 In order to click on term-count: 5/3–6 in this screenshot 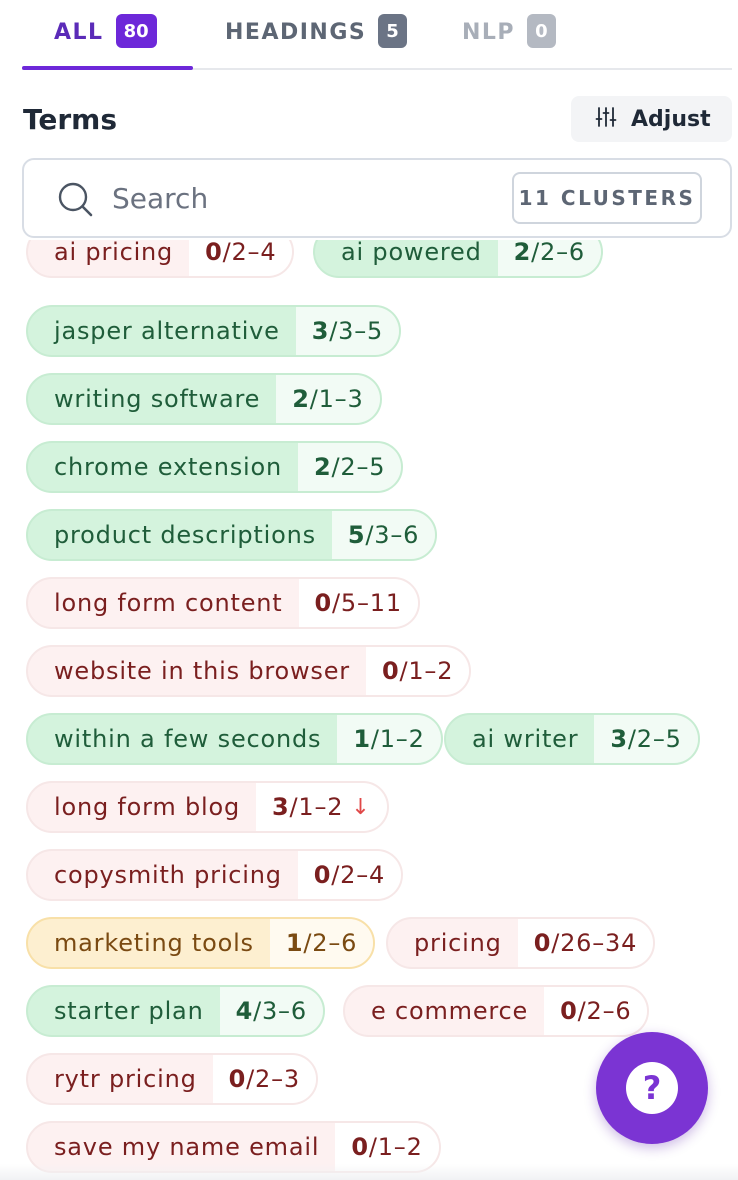, I will do `click(383, 535)`.